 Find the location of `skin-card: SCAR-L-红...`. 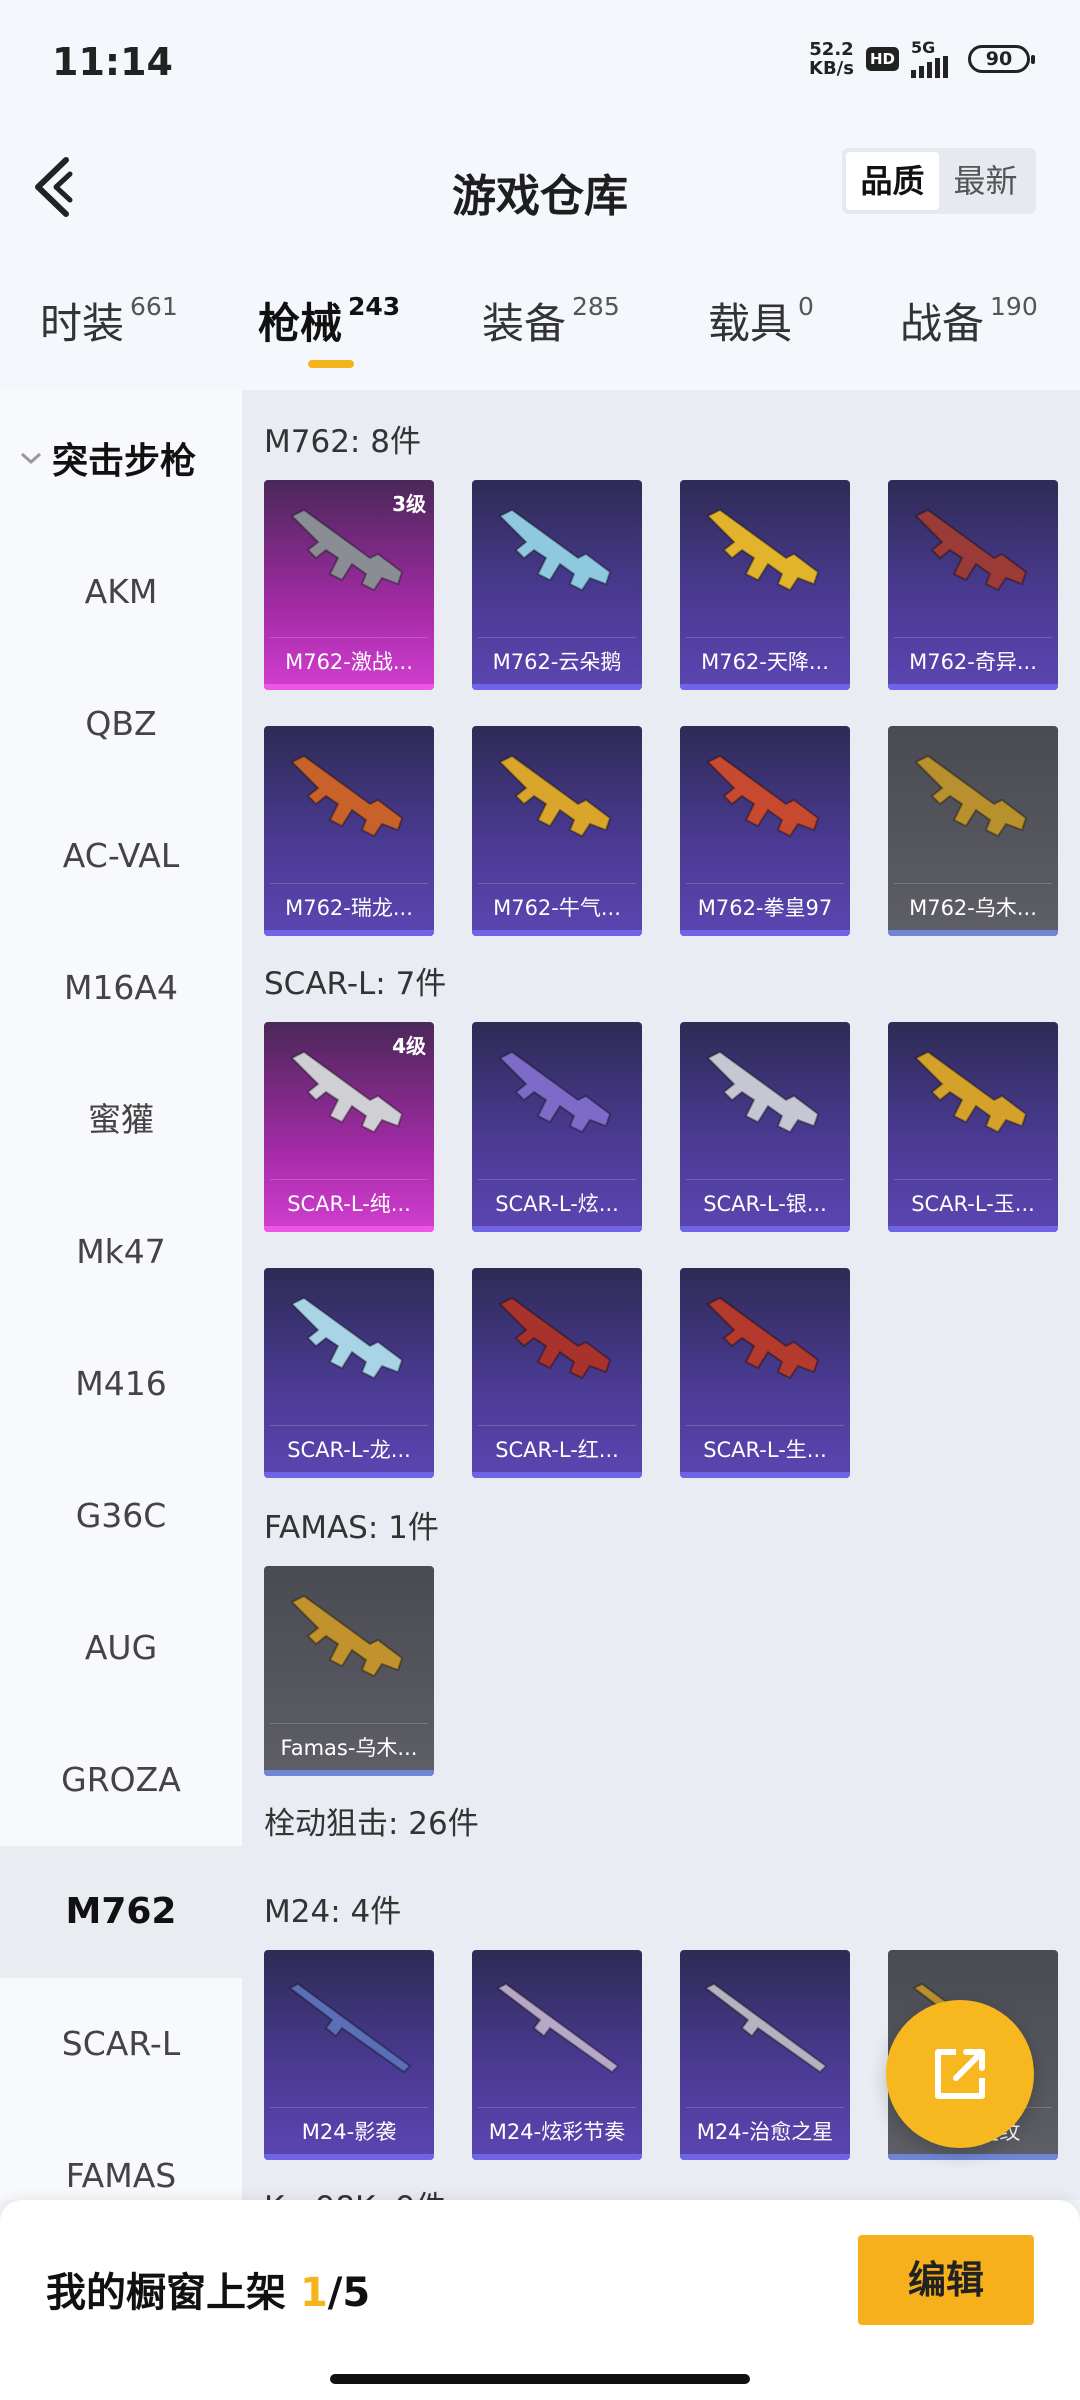

skin-card: SCAR-L-红... is located at coordinates (557, 1373).